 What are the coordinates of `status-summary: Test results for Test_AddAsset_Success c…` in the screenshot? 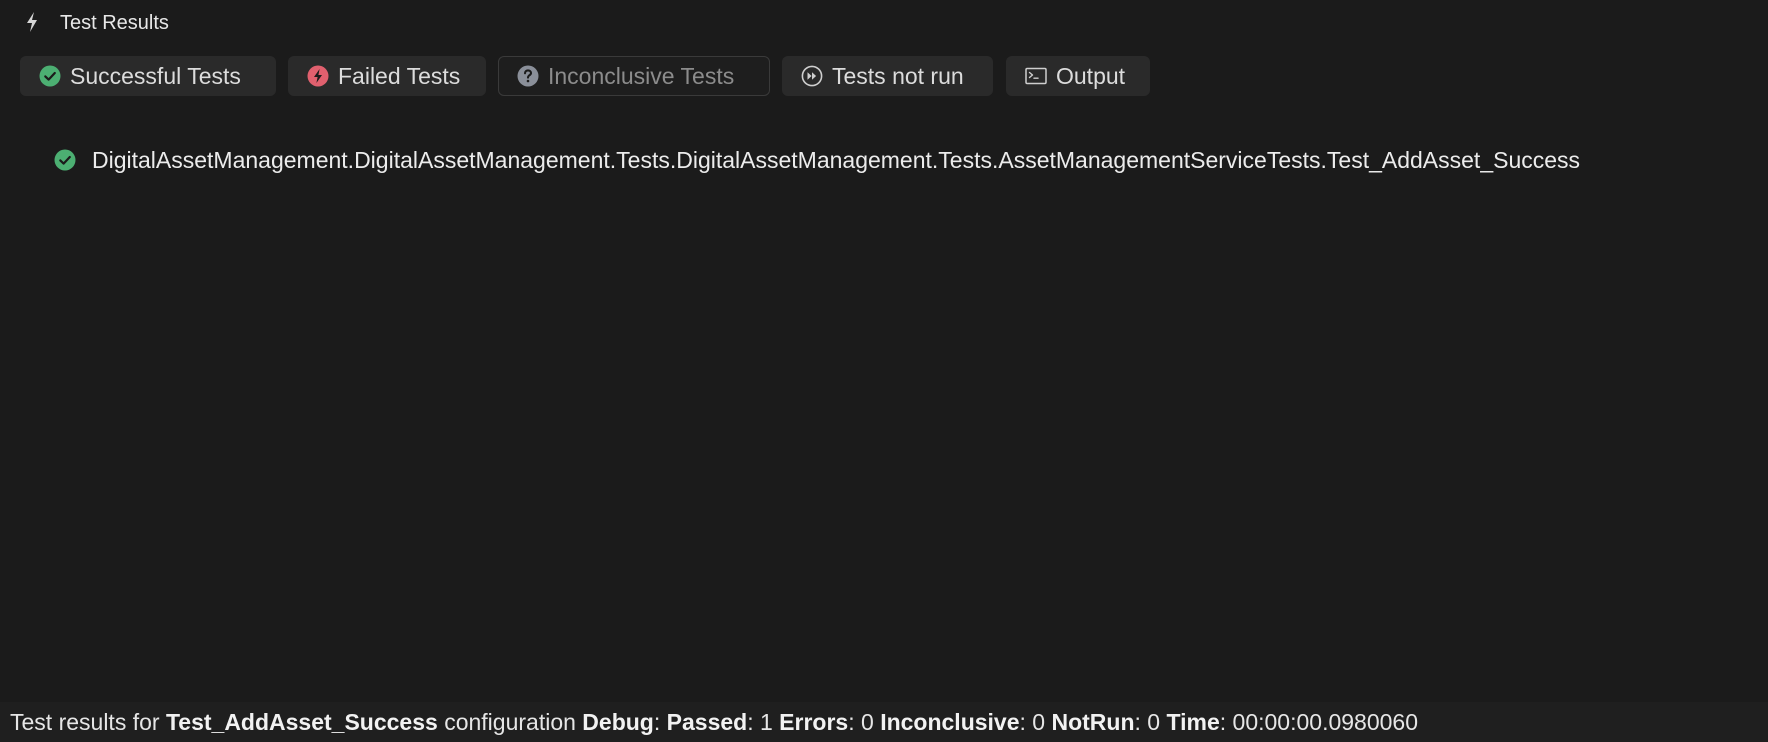 It's located at (714, 721).